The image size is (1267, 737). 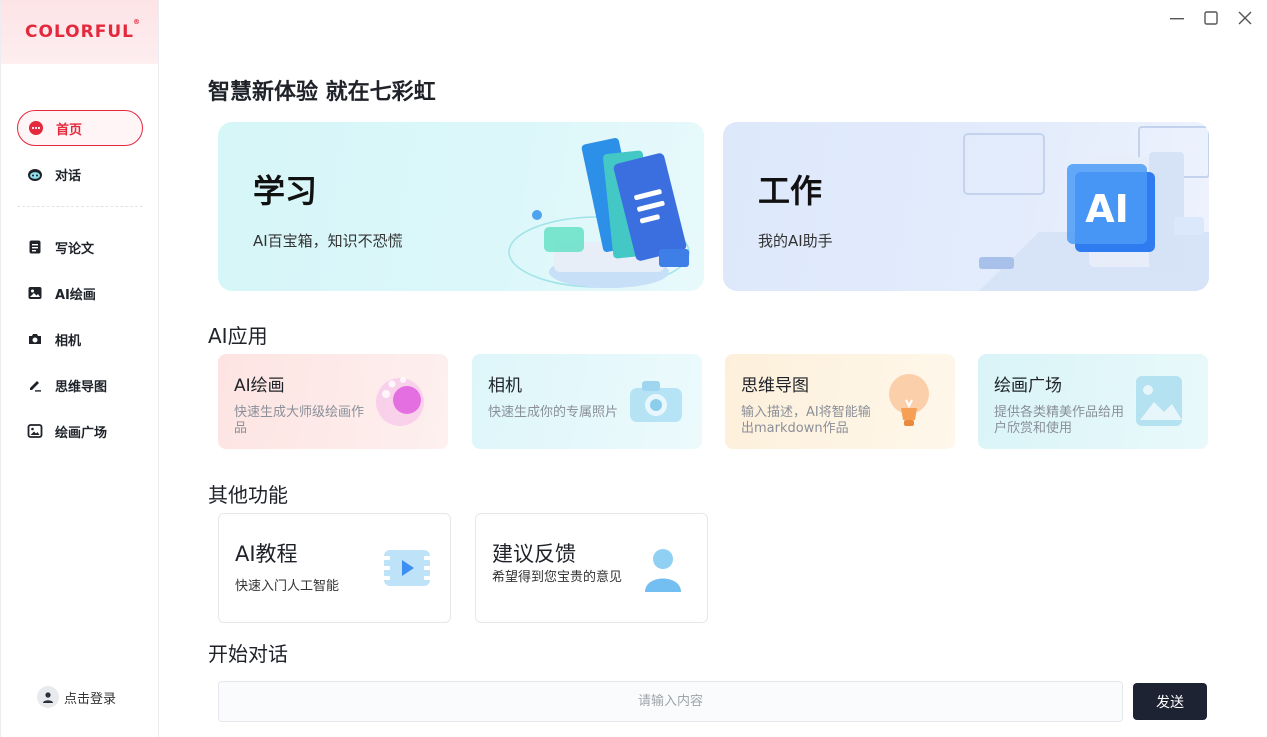 I want to click on logo-area: COLORFUL ®, so click(x=79, y=32).